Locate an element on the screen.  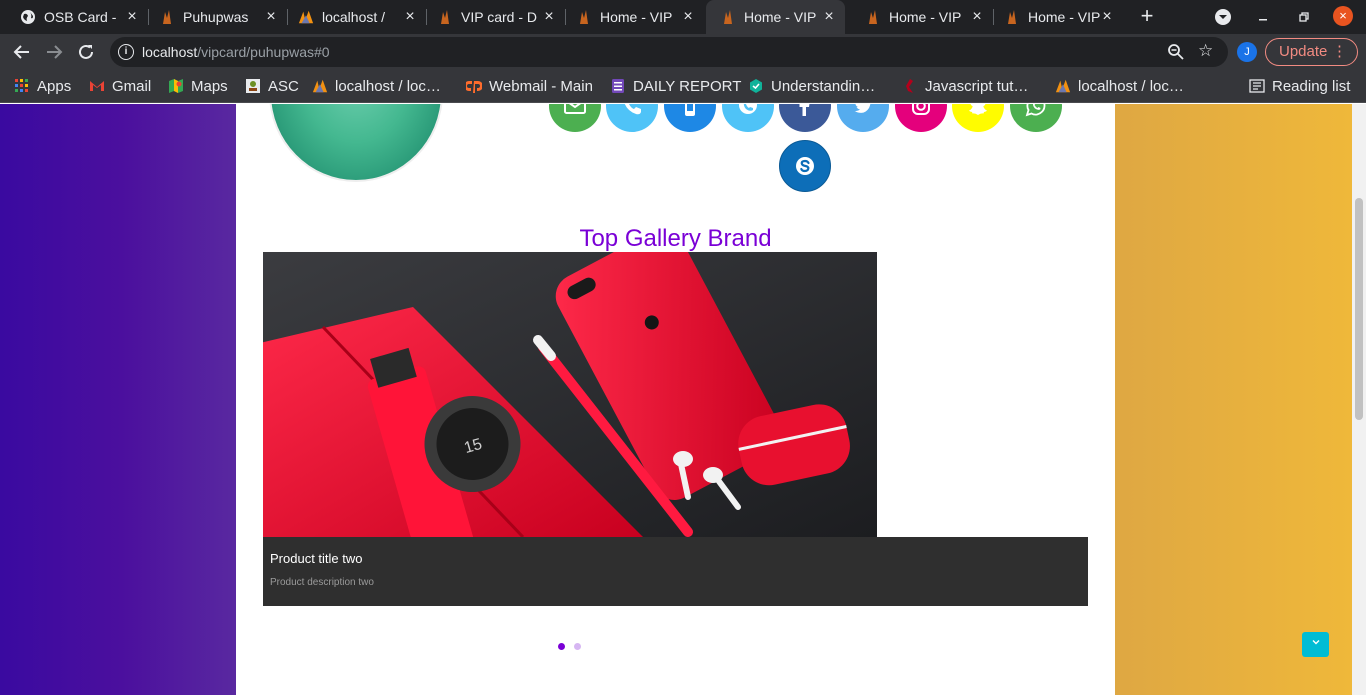
browser-tab: localhost / × is located at coordinates (352, 17).